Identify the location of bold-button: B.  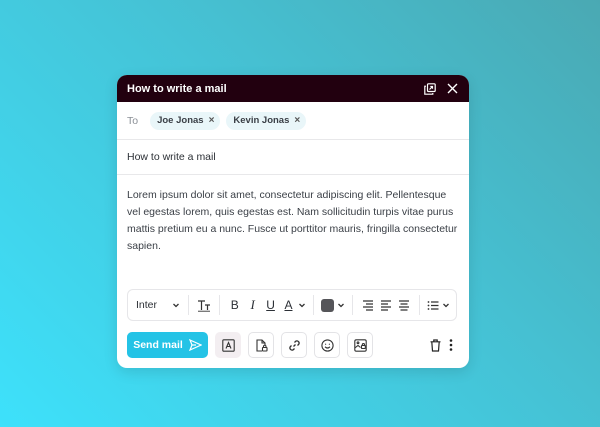
(235, 305).